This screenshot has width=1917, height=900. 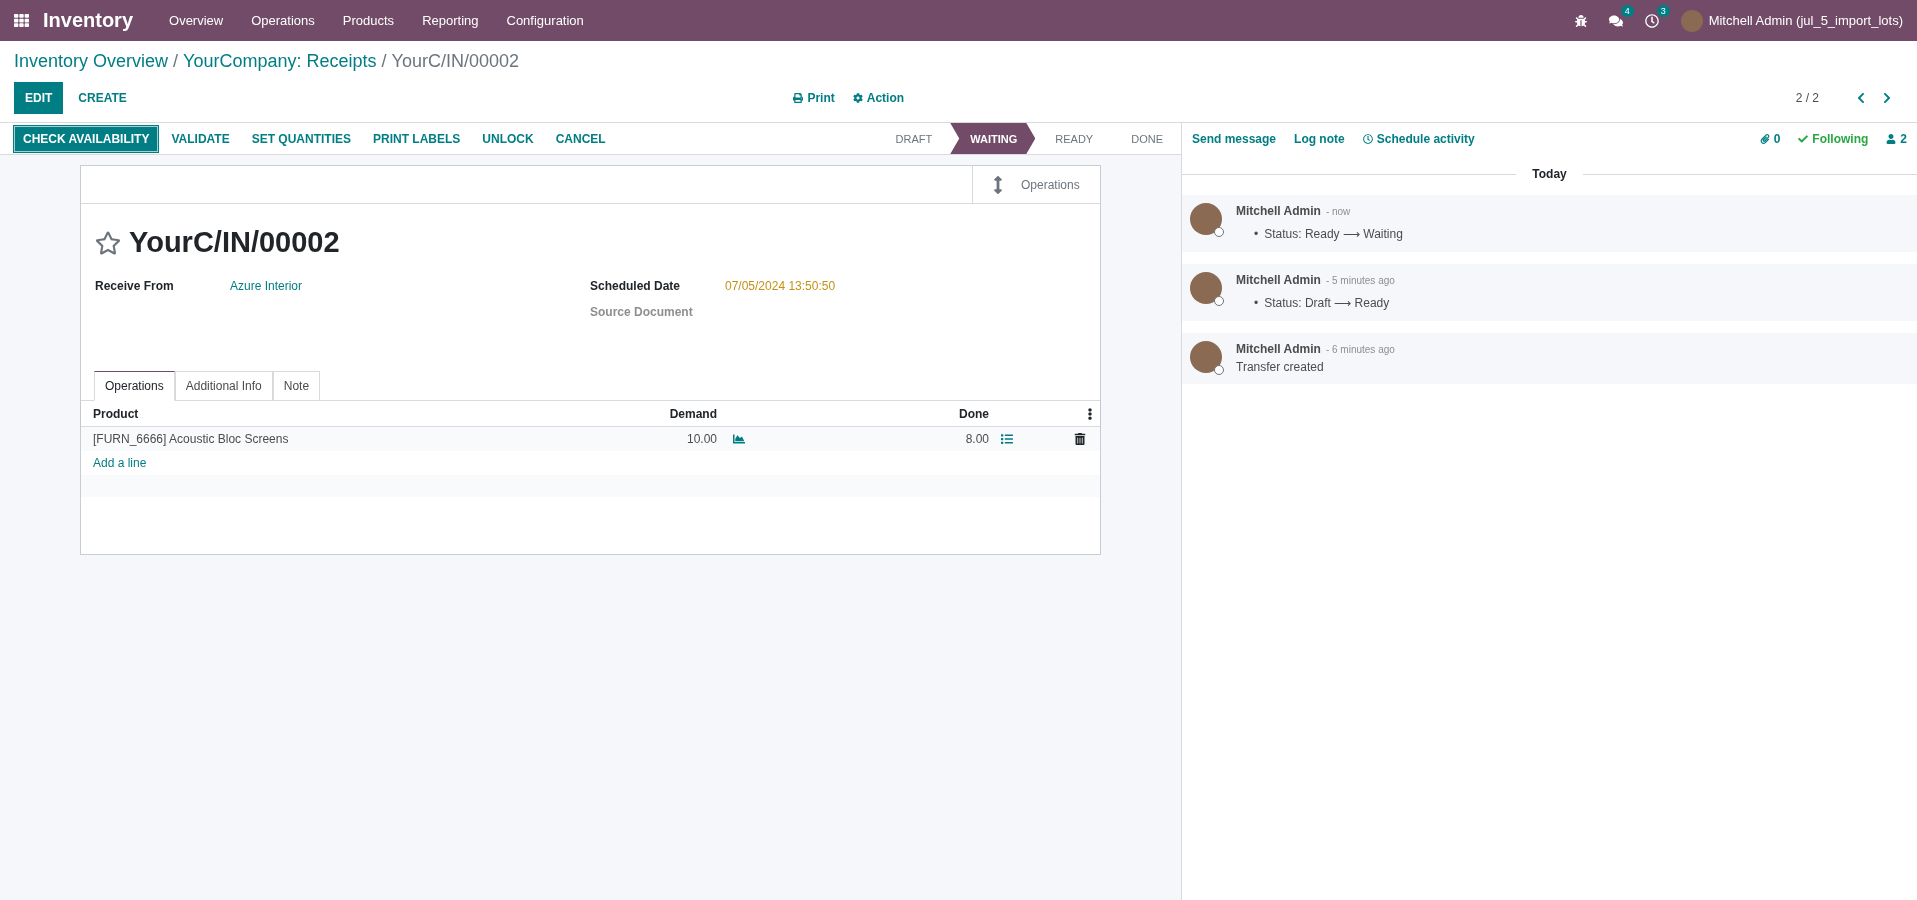 I want to click on status-stage: WAITING, so click(x=993, y=138).